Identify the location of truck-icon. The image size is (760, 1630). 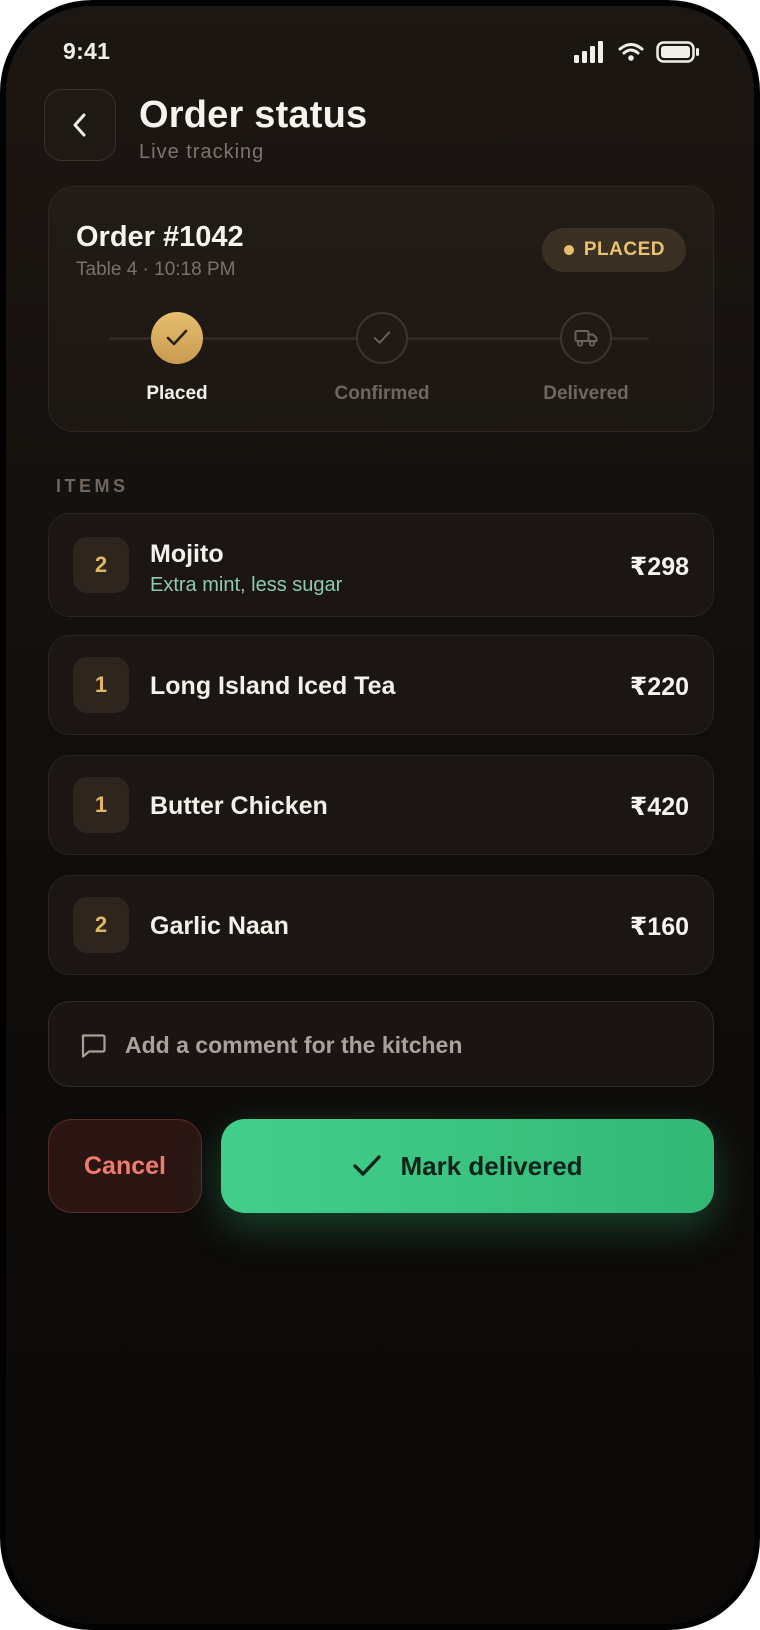
(586, 338).